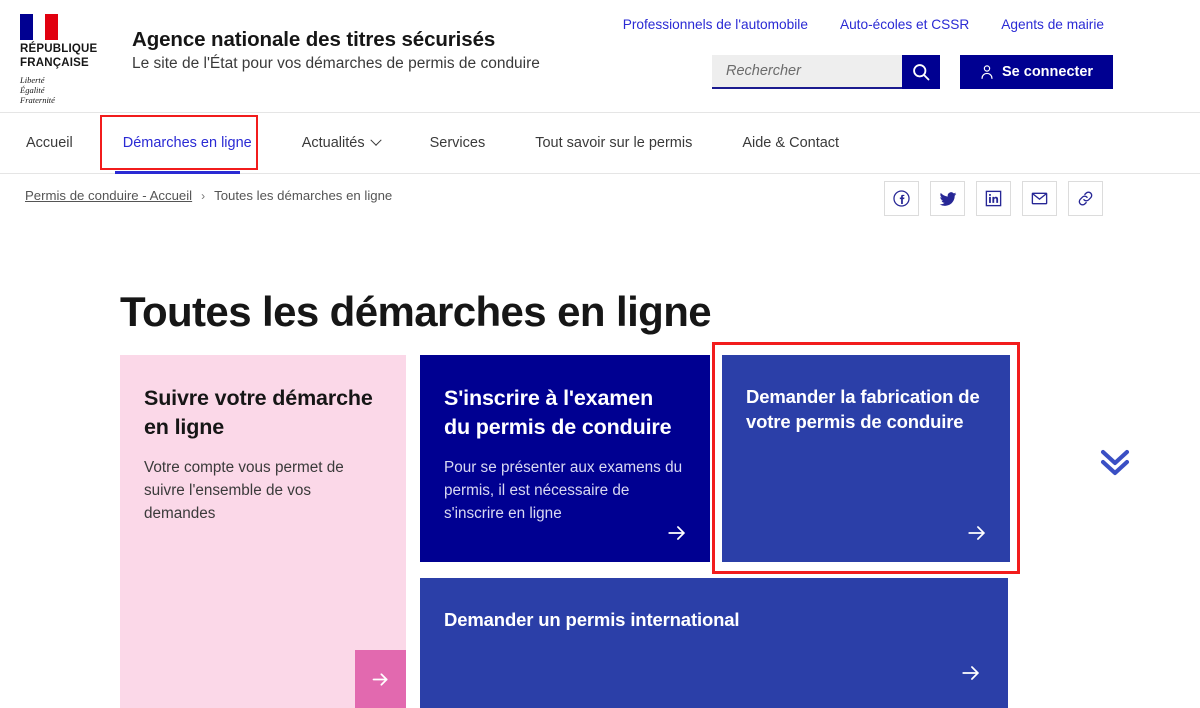 Image resolution: width=1200 pixels, height=708 pixels. Describe the element at coordinates (714, 643) in the screenshot. I see `card-permis-international: Demander un permis international` at that location.